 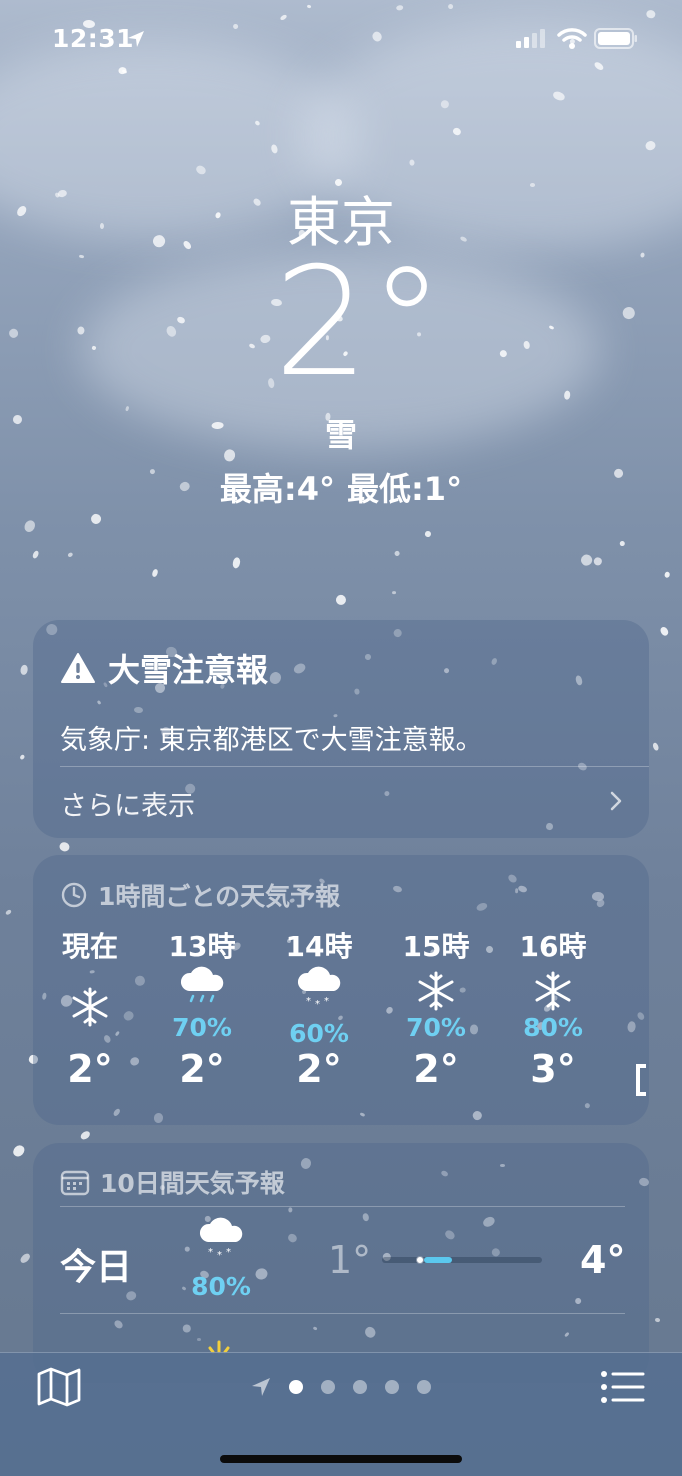 I want to click on cellular-signal-icon, so click(x=530, y=38).